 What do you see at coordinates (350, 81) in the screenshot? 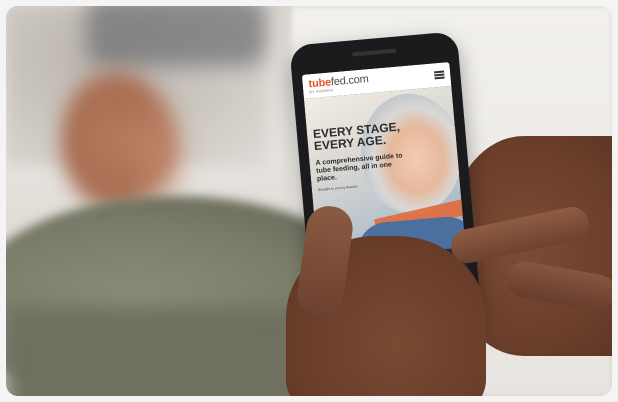
I see `logo-rest: fed.com` at bounding box center [350, 81].